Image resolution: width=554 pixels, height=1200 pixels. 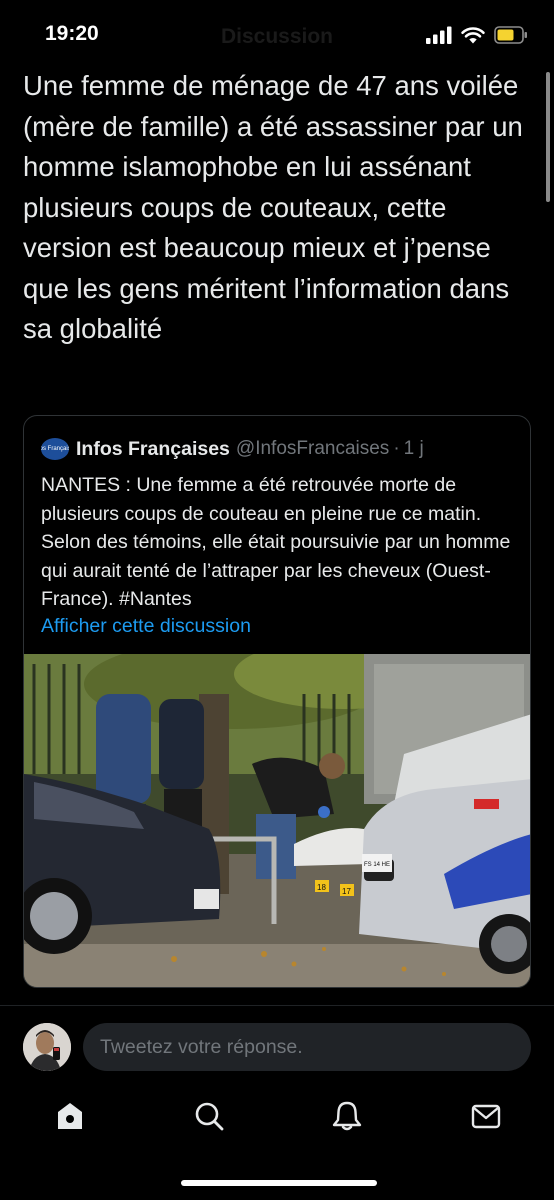 I want to click on home-indicator, so click(x=279, y=1183).